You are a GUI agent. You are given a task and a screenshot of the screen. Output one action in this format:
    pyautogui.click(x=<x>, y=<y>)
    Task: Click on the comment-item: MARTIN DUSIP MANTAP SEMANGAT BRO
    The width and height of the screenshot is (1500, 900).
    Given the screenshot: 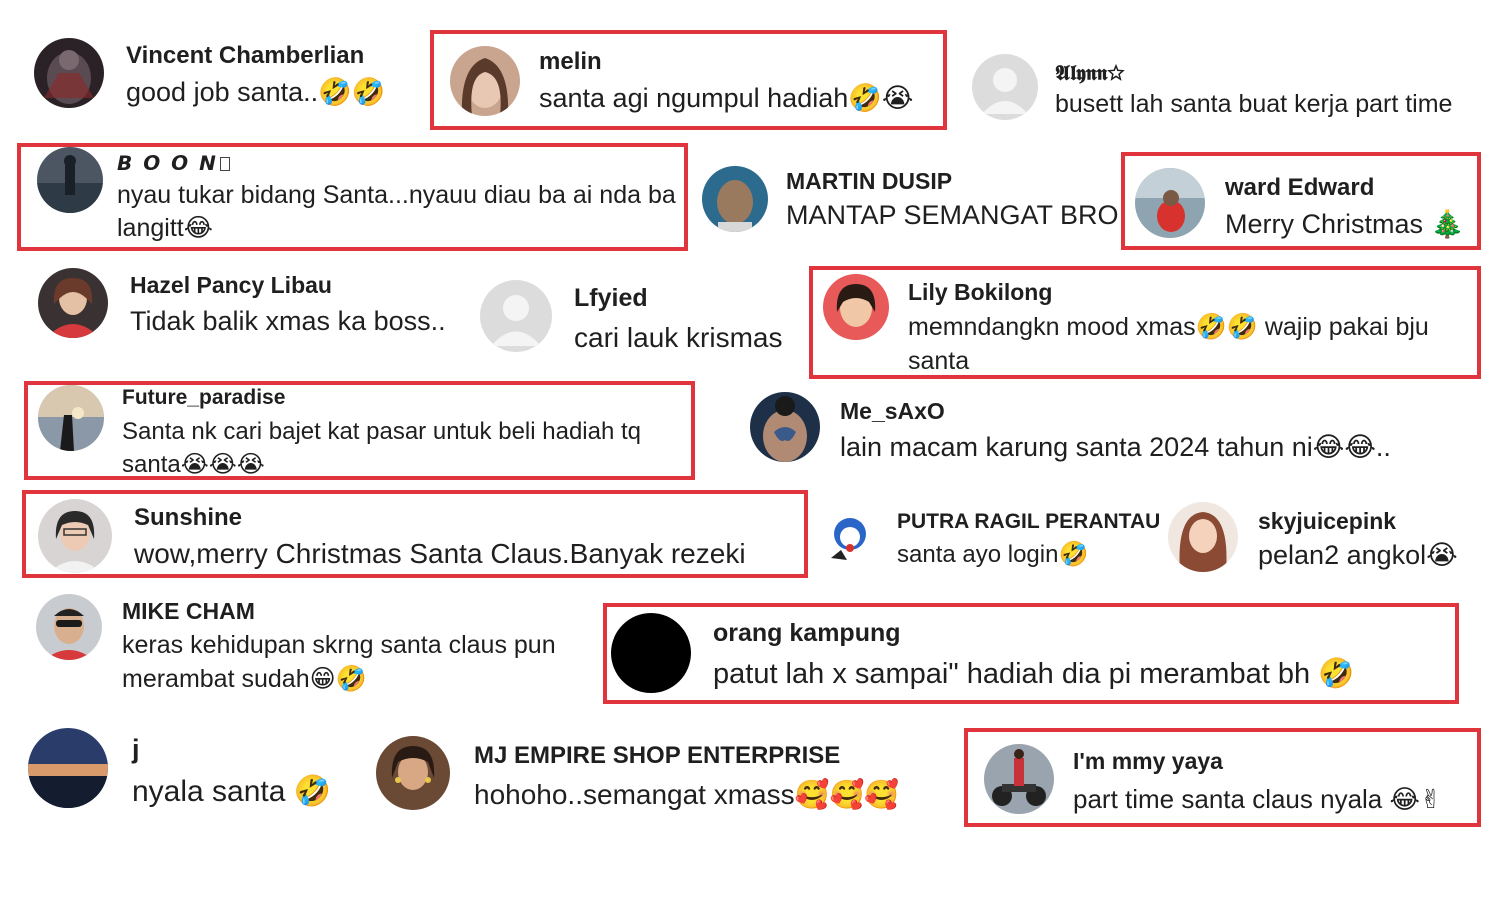 What is the action you would take?
    pyautogui.click(x=909, y=204)
    